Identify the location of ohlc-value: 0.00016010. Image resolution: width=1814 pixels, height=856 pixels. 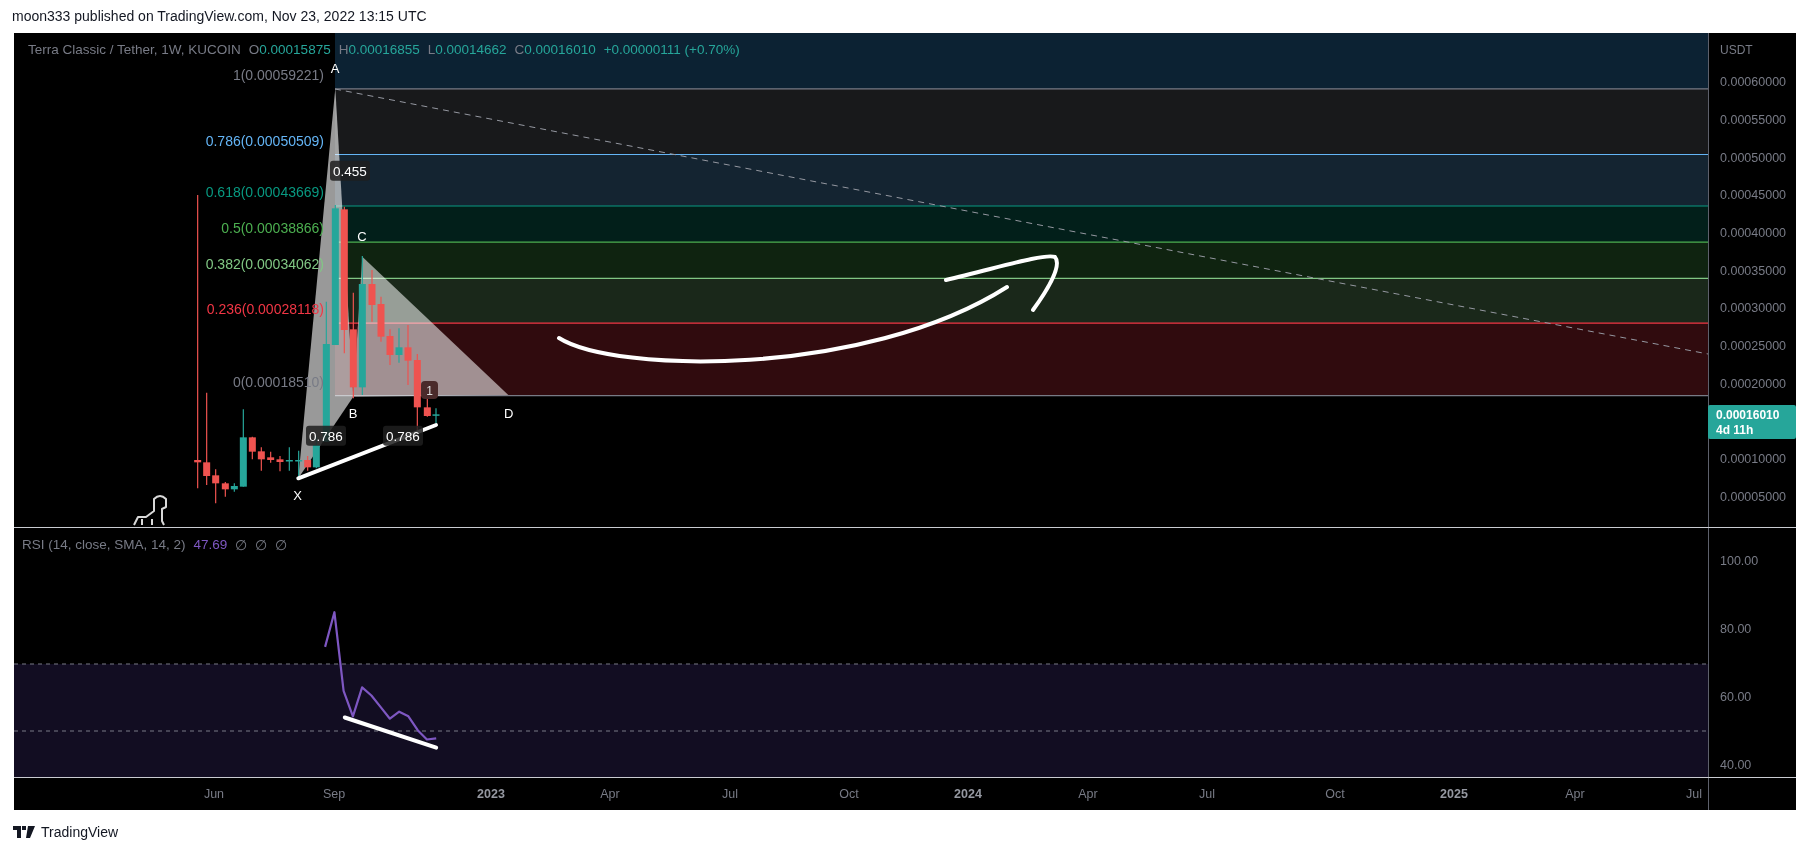
(560, 49).